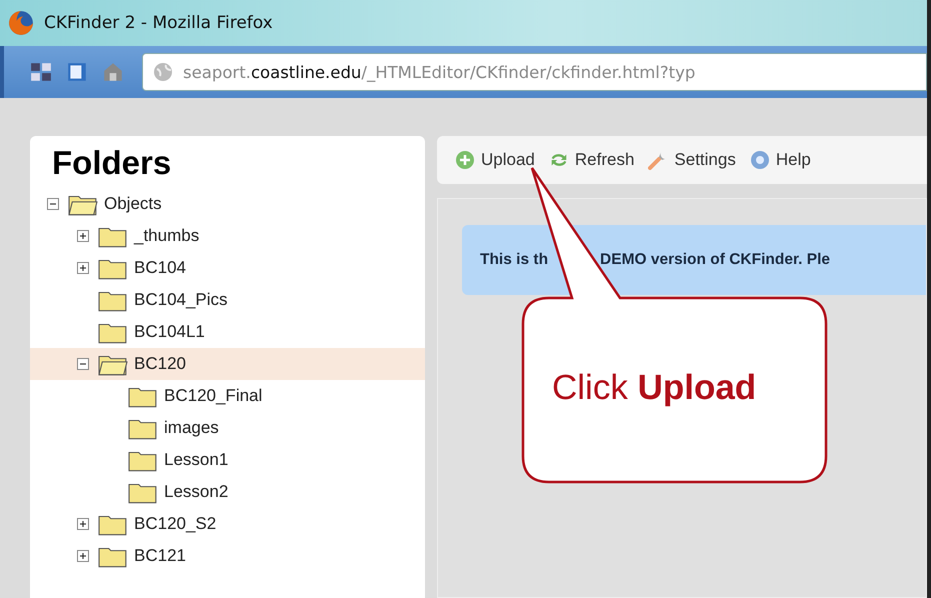 This screenshot has width=931, height=598. What do you see at coordinates (227, 460) in the screenshot?
I see `folder-row: Lesson1` at bounding box center [227, 460].